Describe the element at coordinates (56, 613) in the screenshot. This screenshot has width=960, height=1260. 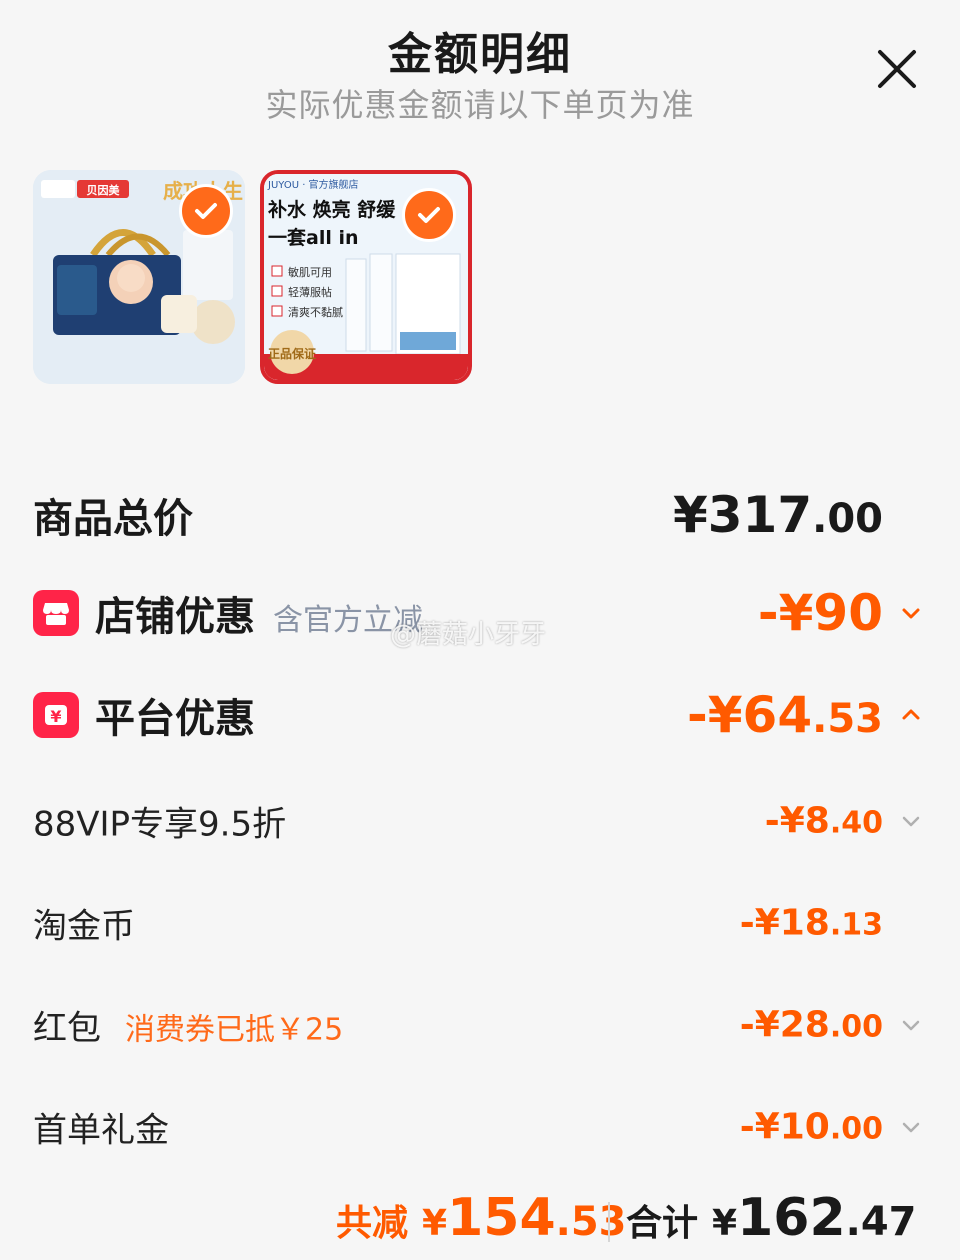
I see `store-icon` at that location.